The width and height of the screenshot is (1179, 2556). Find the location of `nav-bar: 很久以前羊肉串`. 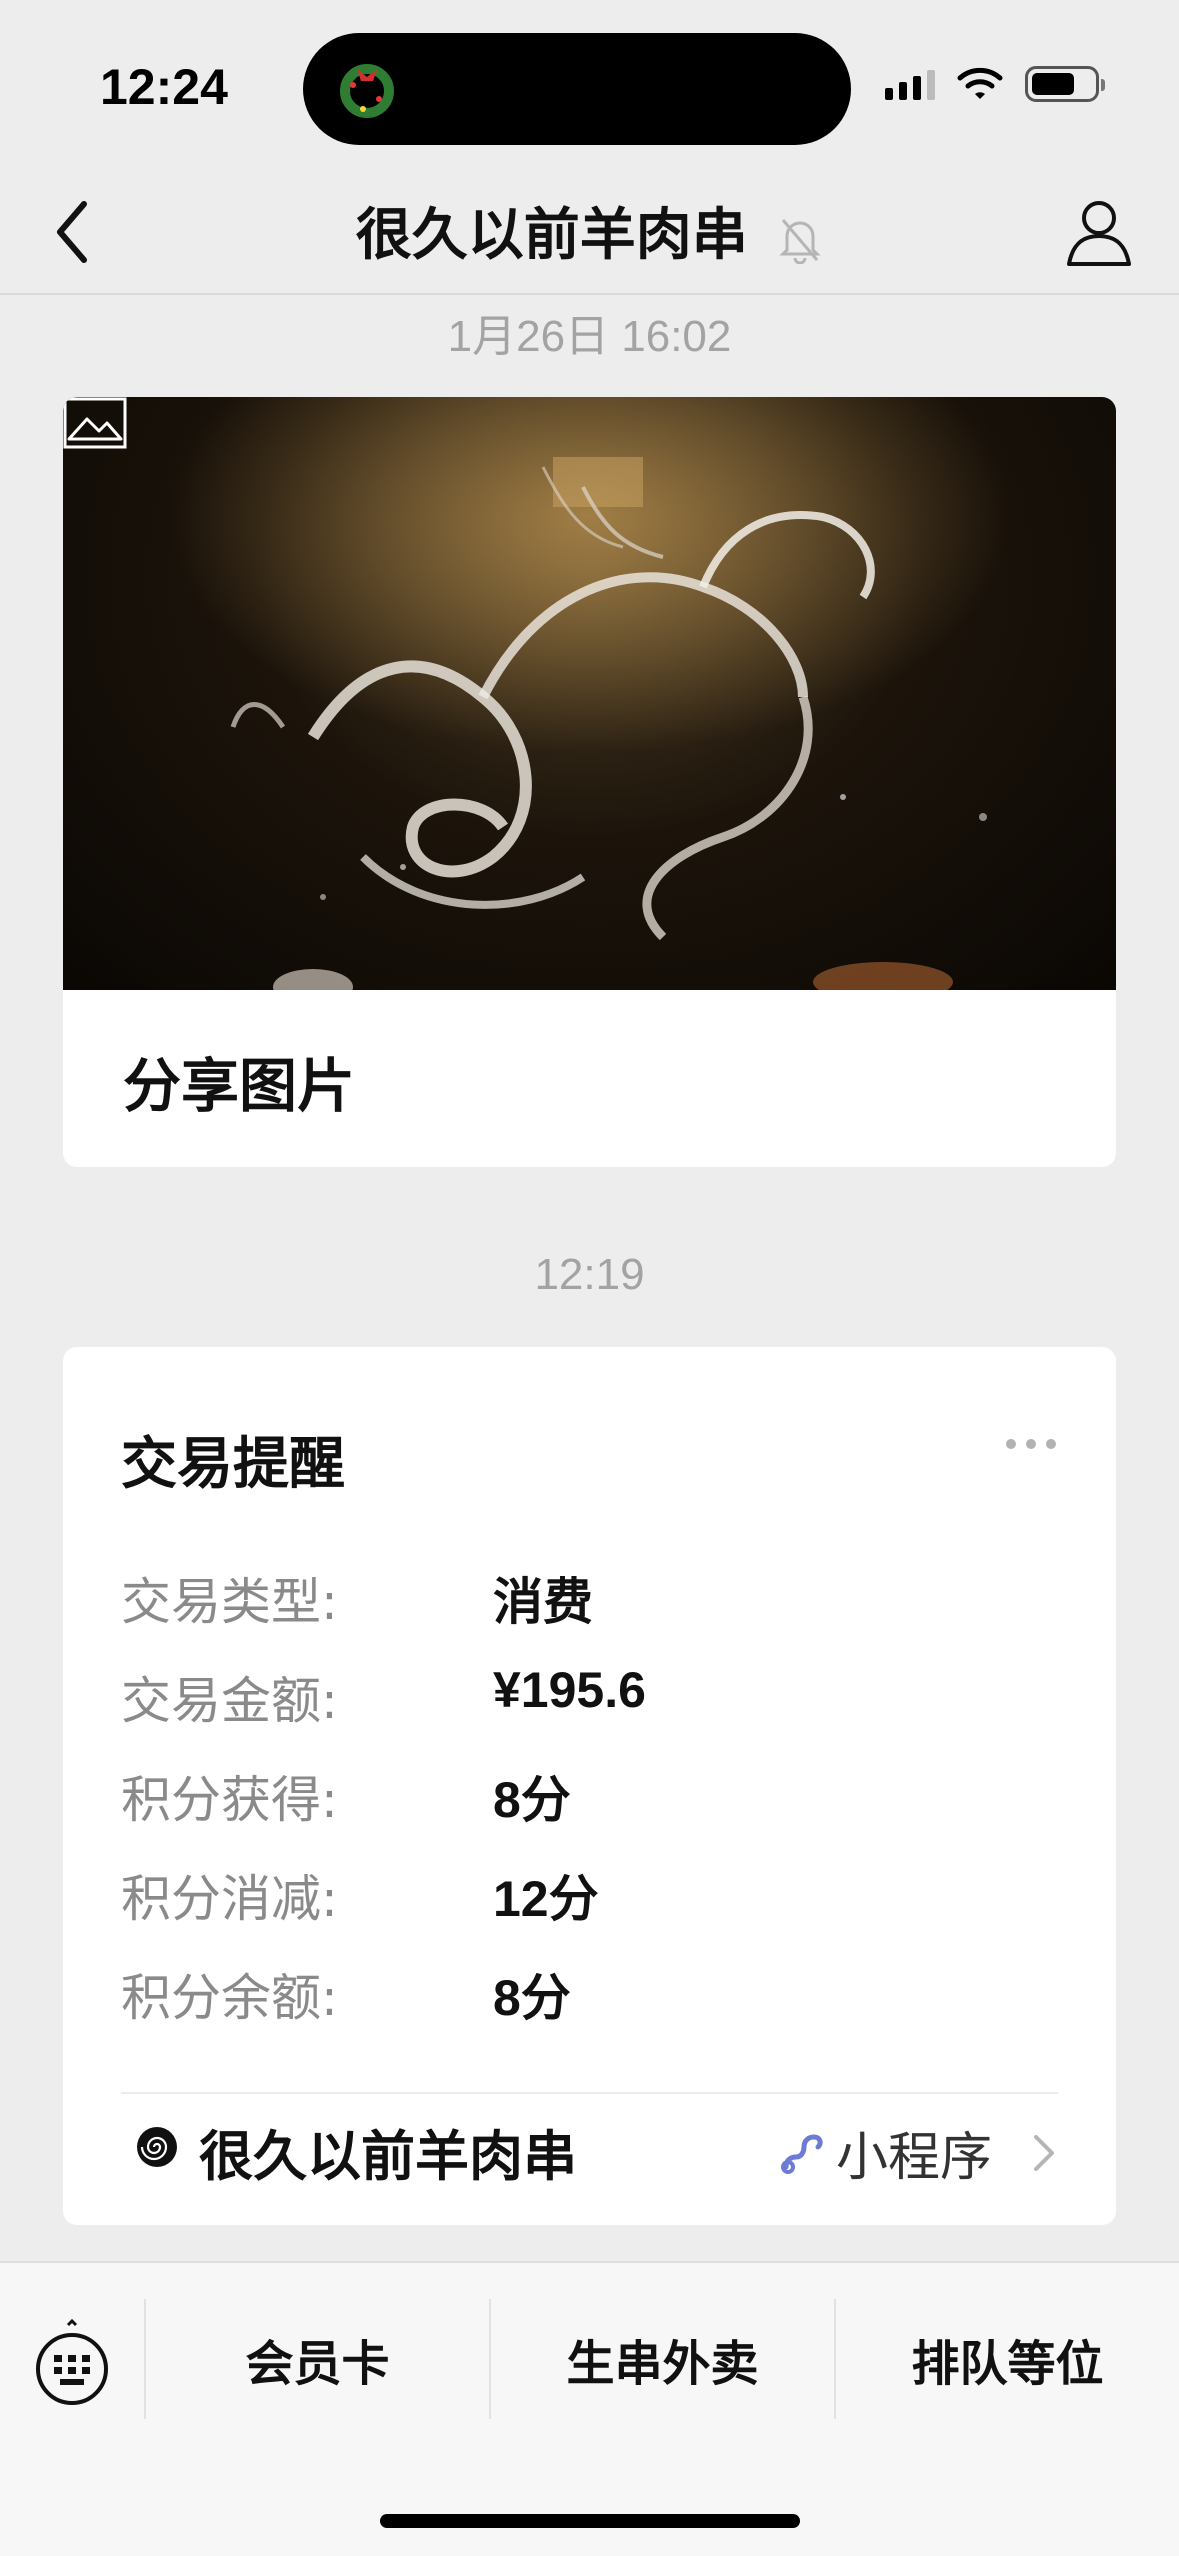

nav-bar: 很久以前羊肉串 is located at coordinates (589, 232).